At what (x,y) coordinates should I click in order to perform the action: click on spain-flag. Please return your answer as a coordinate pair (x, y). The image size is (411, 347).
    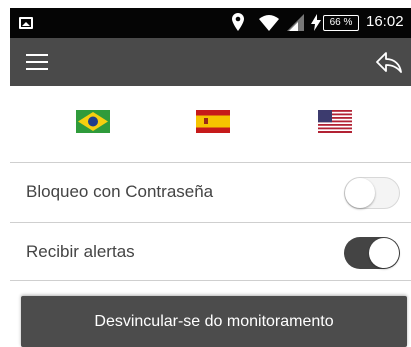
    Looking at the image, I should click on (213, 121).